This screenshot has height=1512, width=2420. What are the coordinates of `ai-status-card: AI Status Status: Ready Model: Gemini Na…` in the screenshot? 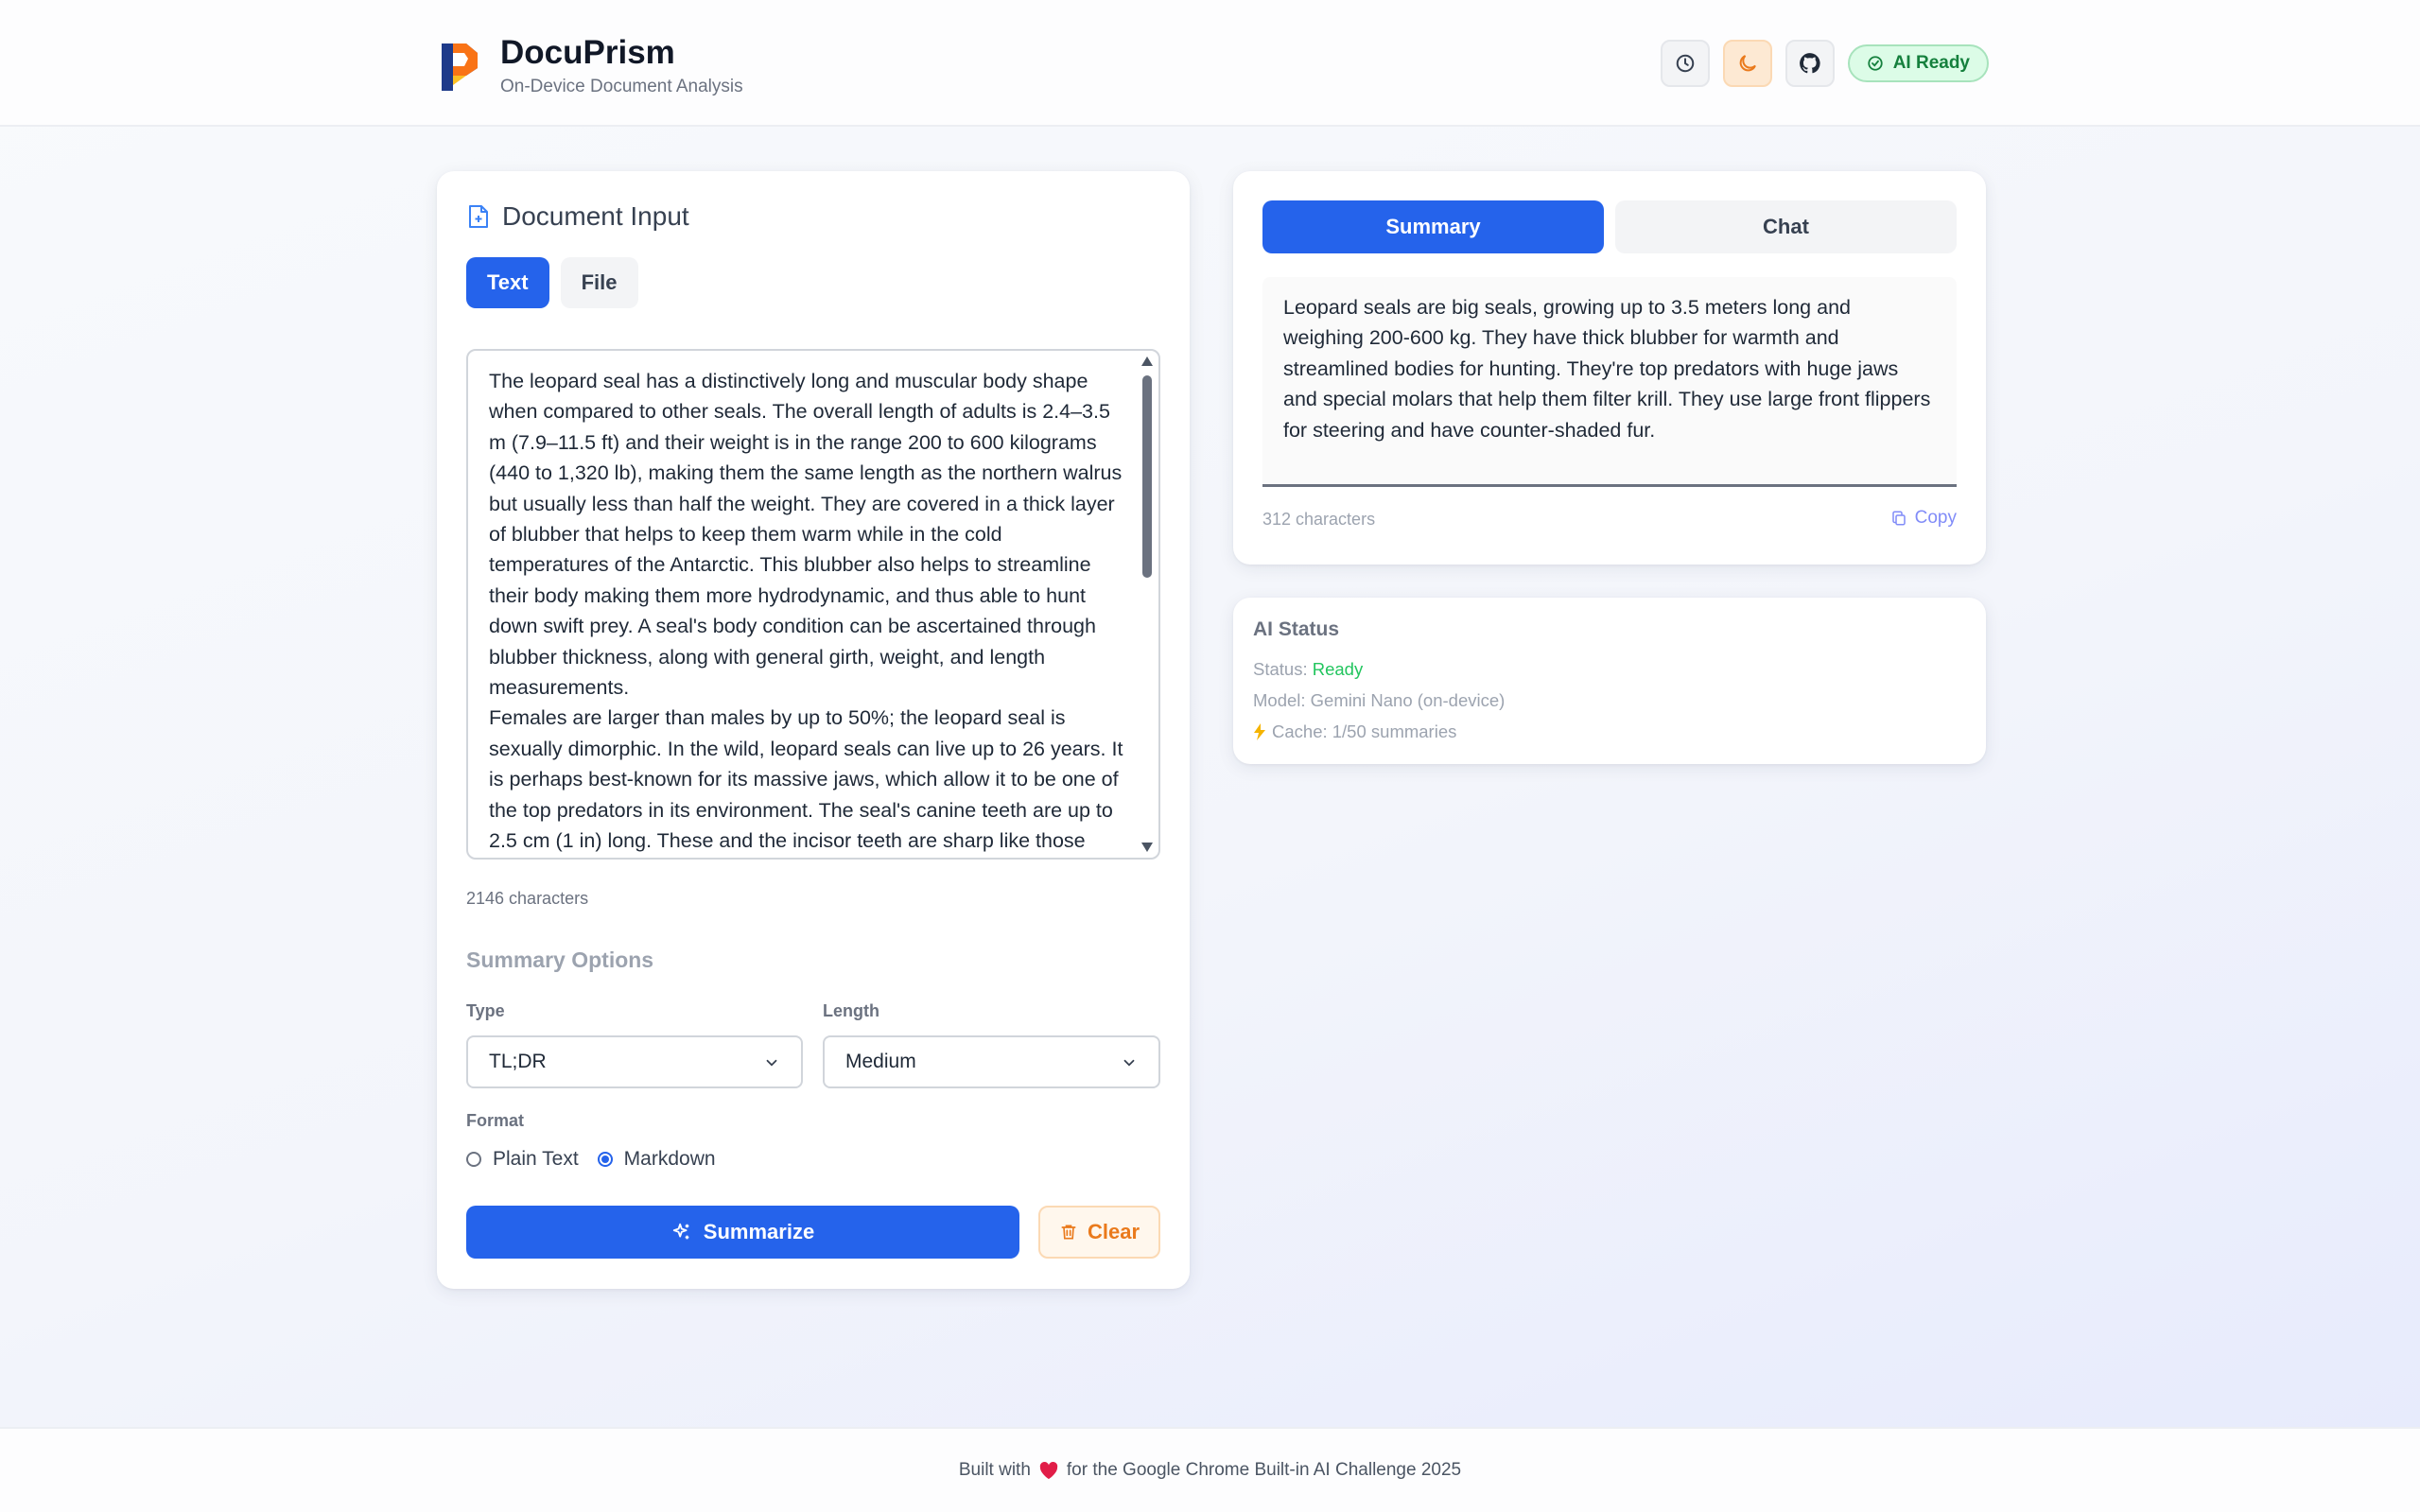 It's located at (1609, 681).